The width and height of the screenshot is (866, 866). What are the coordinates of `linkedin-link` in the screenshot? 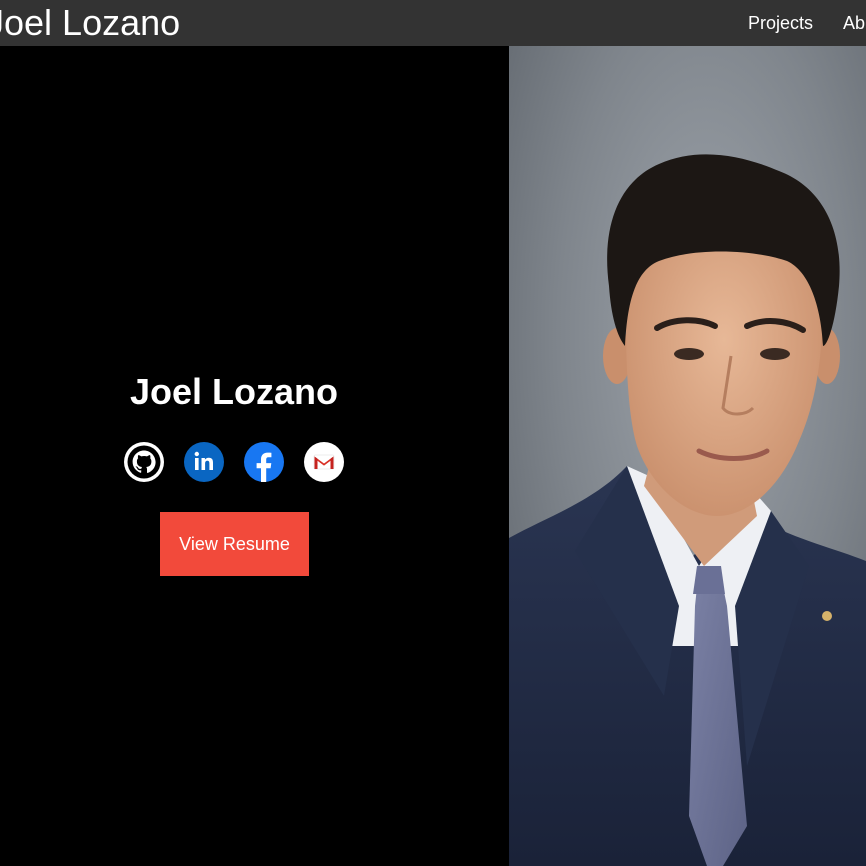 It's located at (204, 462).